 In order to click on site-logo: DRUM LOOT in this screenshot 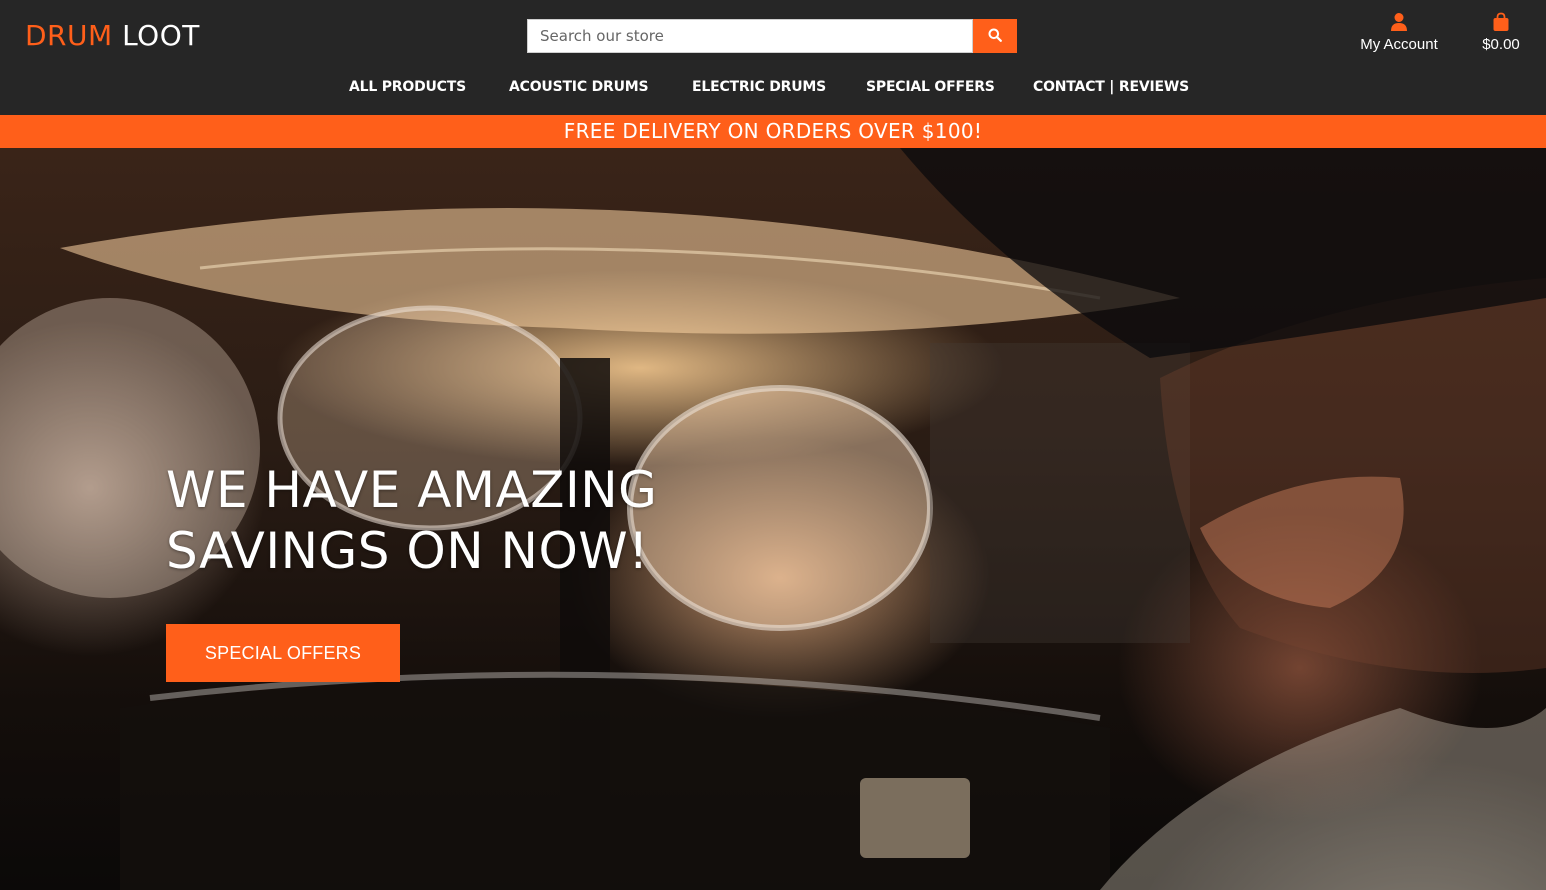, I will do `click(112, 36)`.